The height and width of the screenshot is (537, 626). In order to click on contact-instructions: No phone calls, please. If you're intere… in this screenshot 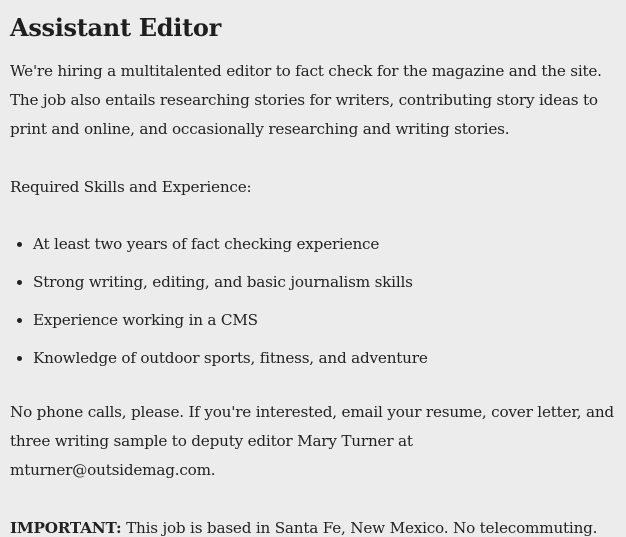, I will do `click(312, 441)`.